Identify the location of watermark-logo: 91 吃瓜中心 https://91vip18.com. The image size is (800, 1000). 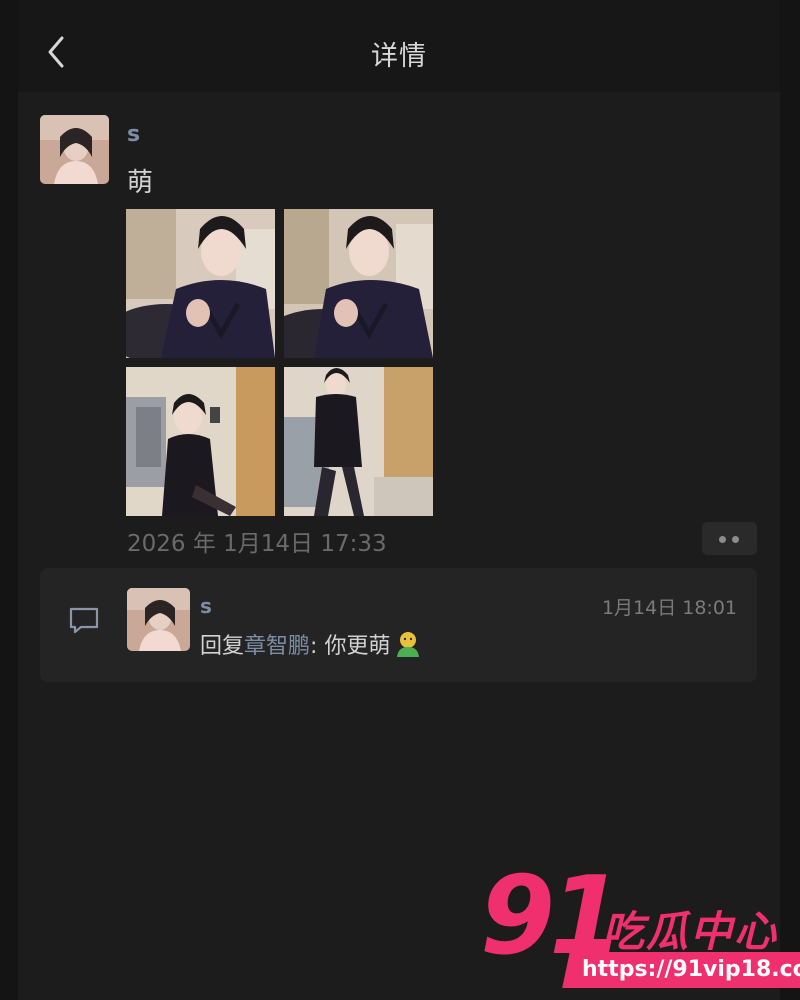
(640, 927).